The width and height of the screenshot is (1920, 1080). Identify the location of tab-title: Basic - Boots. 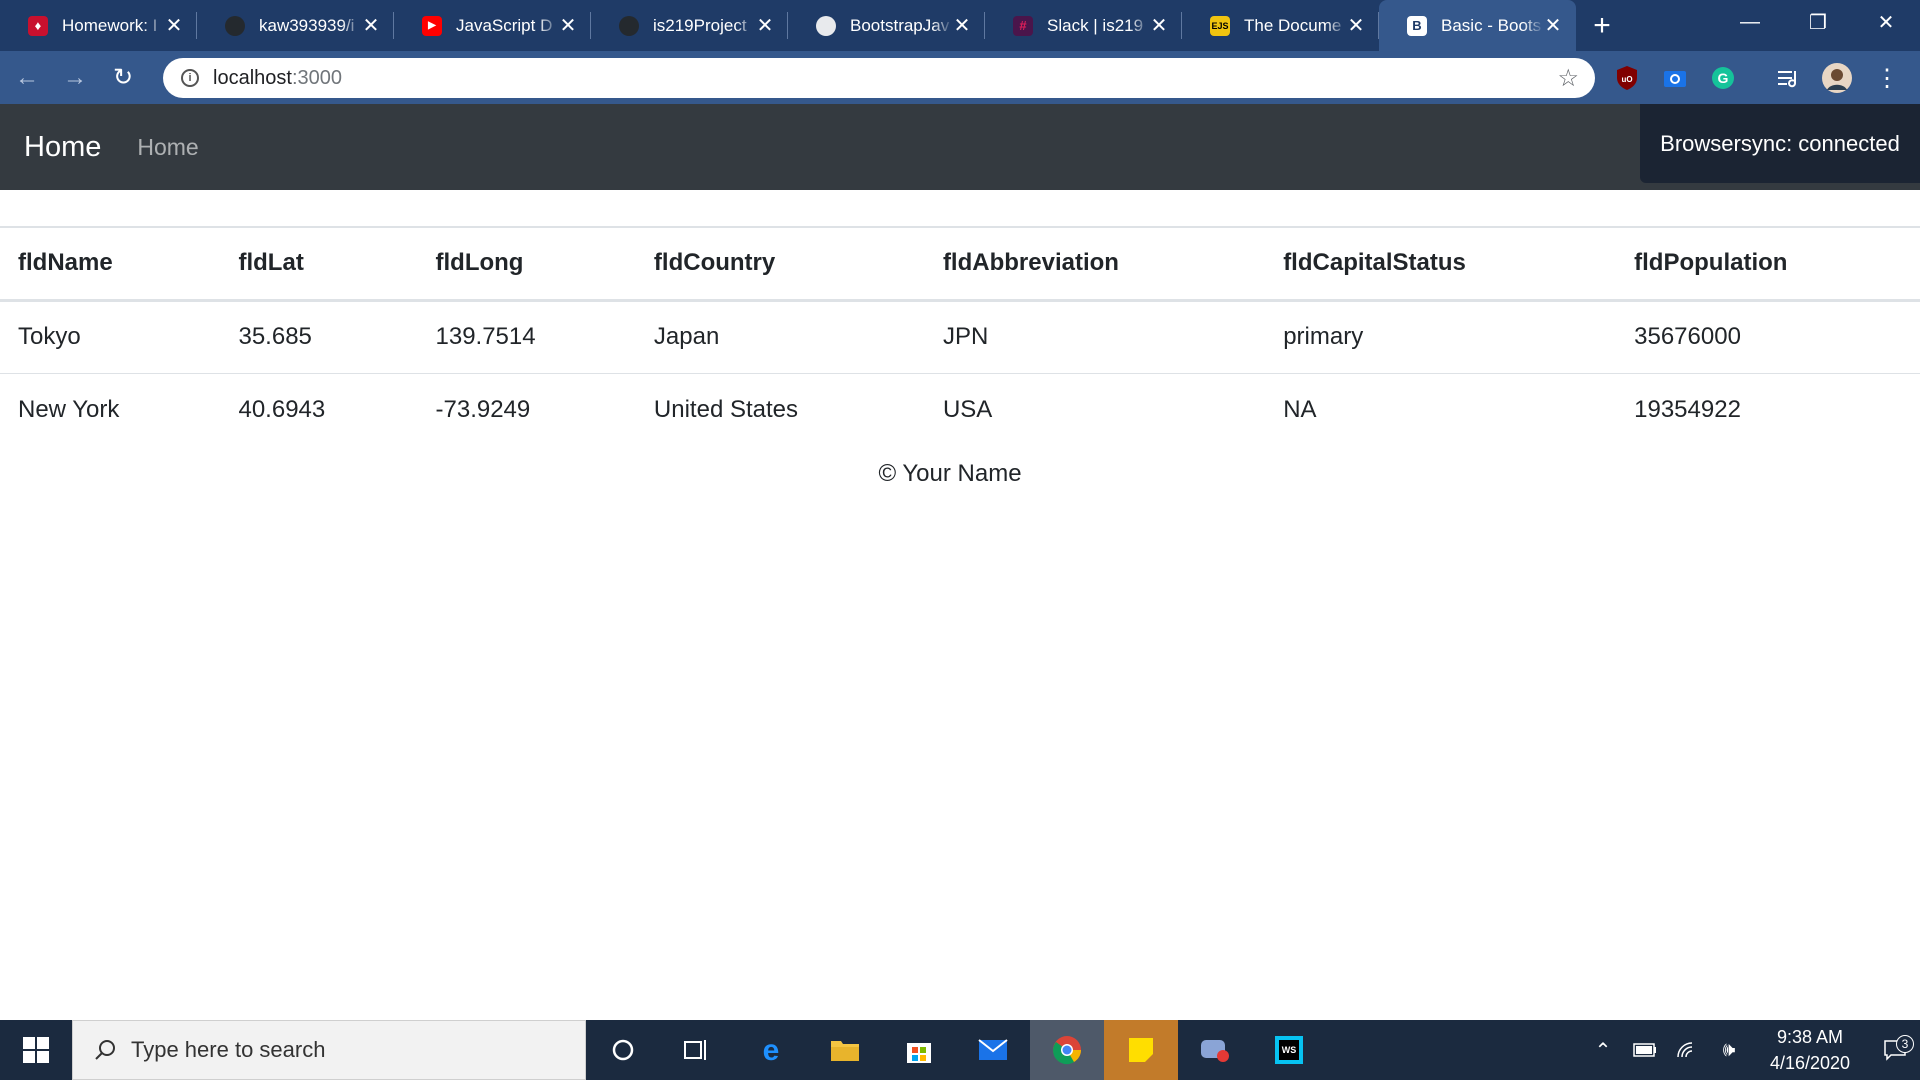
(1491, 25).